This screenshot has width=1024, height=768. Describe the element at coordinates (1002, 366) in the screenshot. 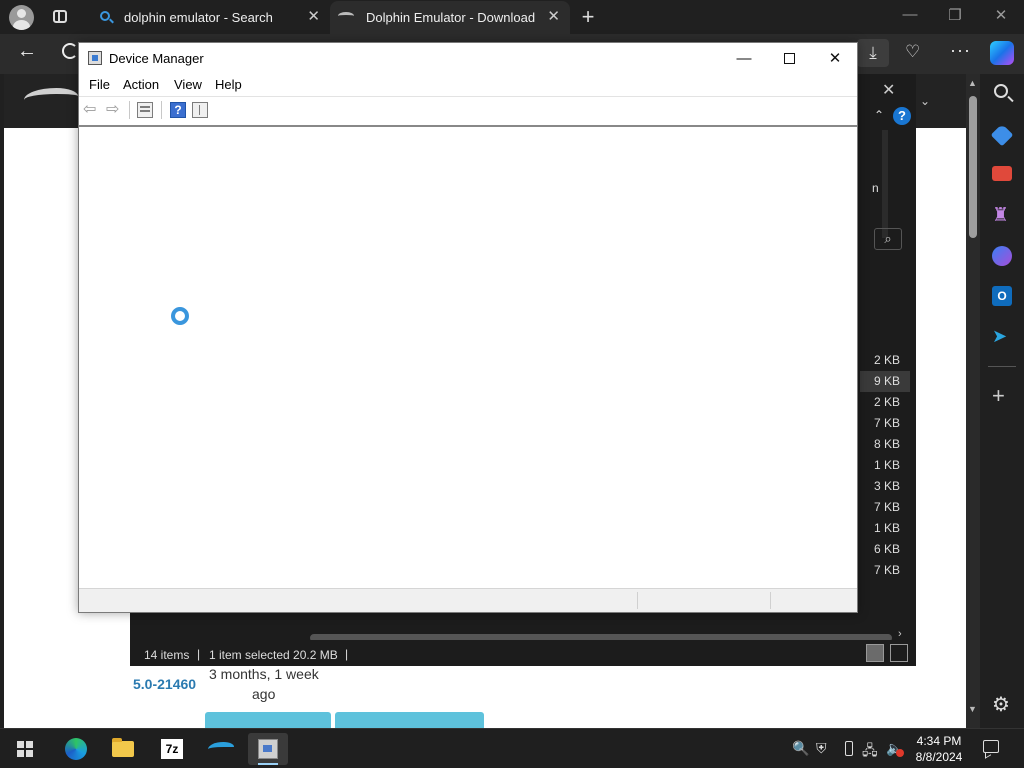

I see `sidebar-divider` at that location.